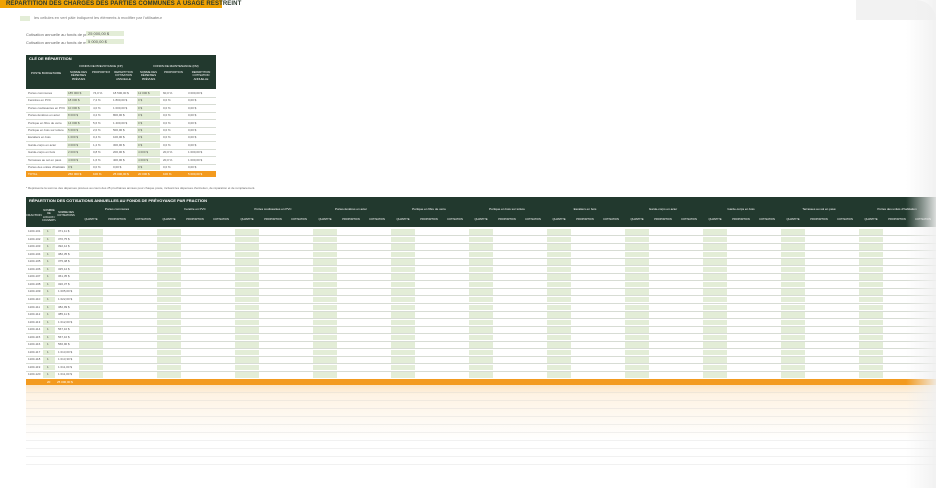 This screenshot has width=936, height=488. What do you see at coordinates (149, 93) in the screenshot?
I see `cle-cell: 12 000 $` at bounding box center [149, 93].